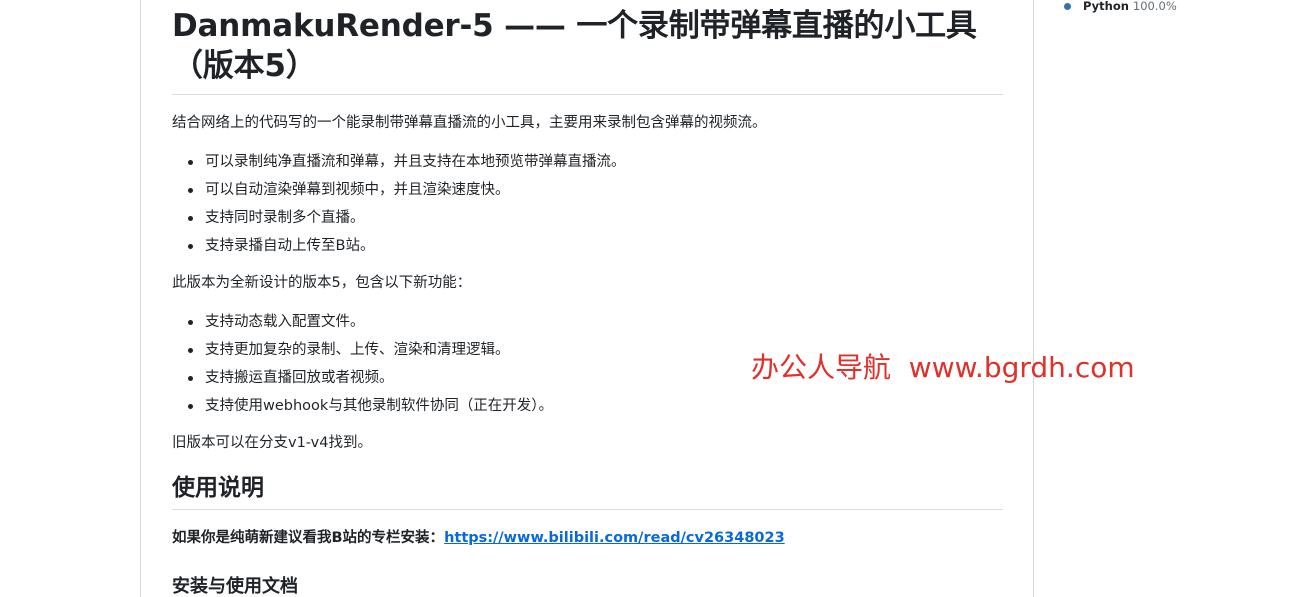 The image size is (1306, 597). What do you see at coordinates (587, 491) in the screenshot?
I see `usage-heading: 使用说明` at bounding box center [587, 491].